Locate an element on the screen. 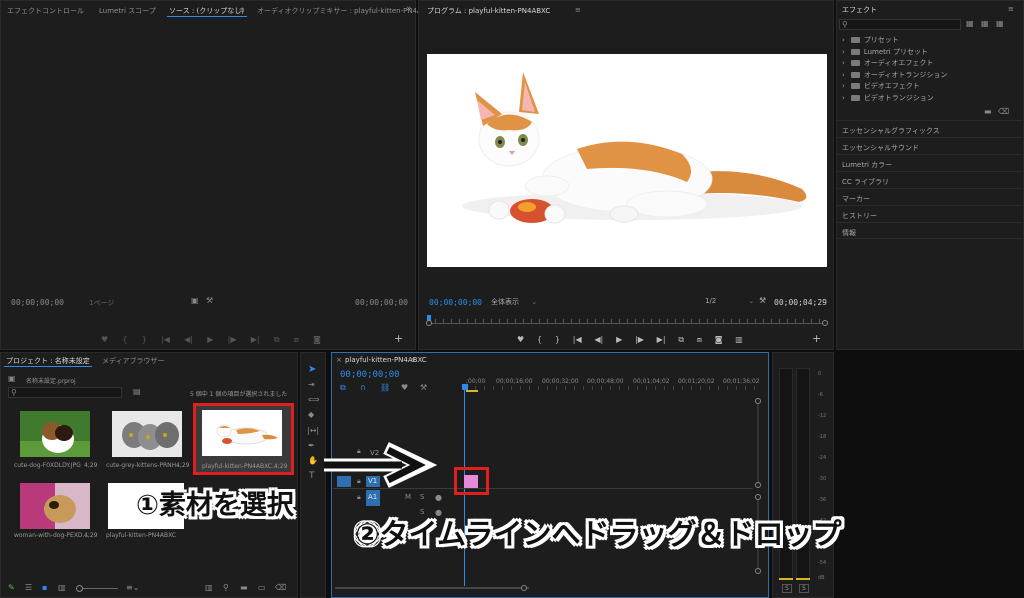  vertical-scrollbar is located at coordinates (758, 443).